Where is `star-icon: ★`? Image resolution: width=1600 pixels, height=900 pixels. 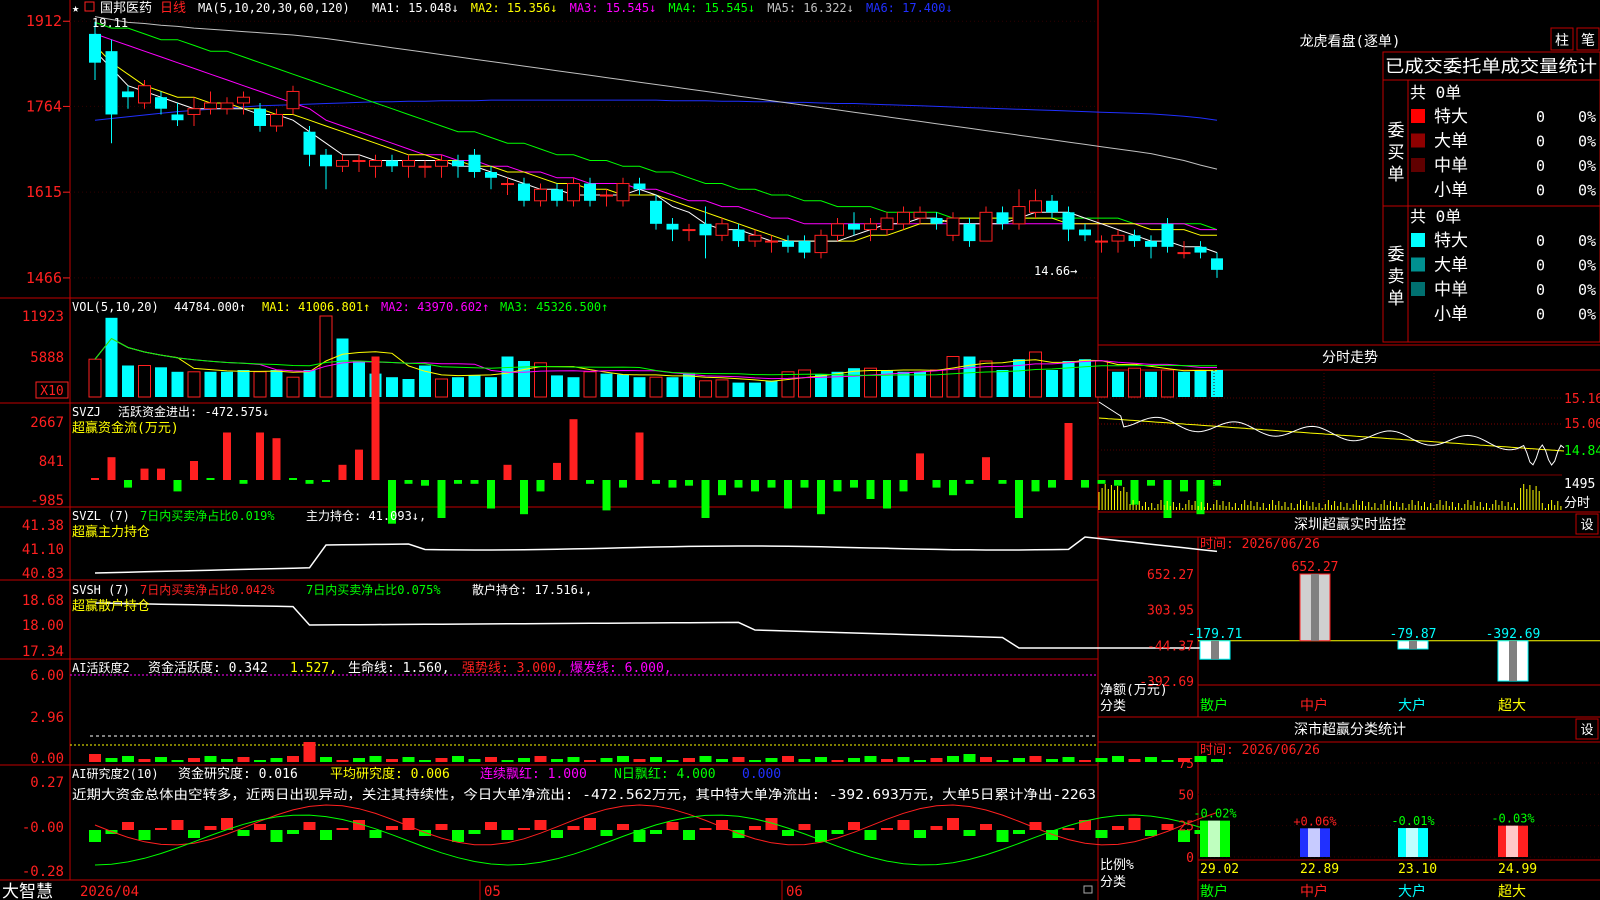
star-icon: ★ is located at coordinates (75, 8).